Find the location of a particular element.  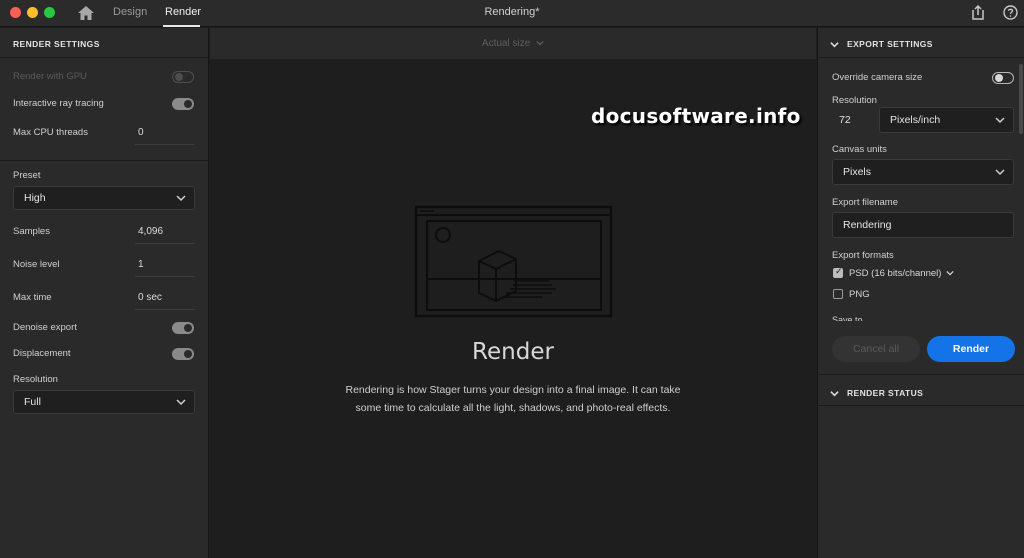

interactive-ray-tracing-label: Interactive ray tracing is located at coordinates (58, 103).